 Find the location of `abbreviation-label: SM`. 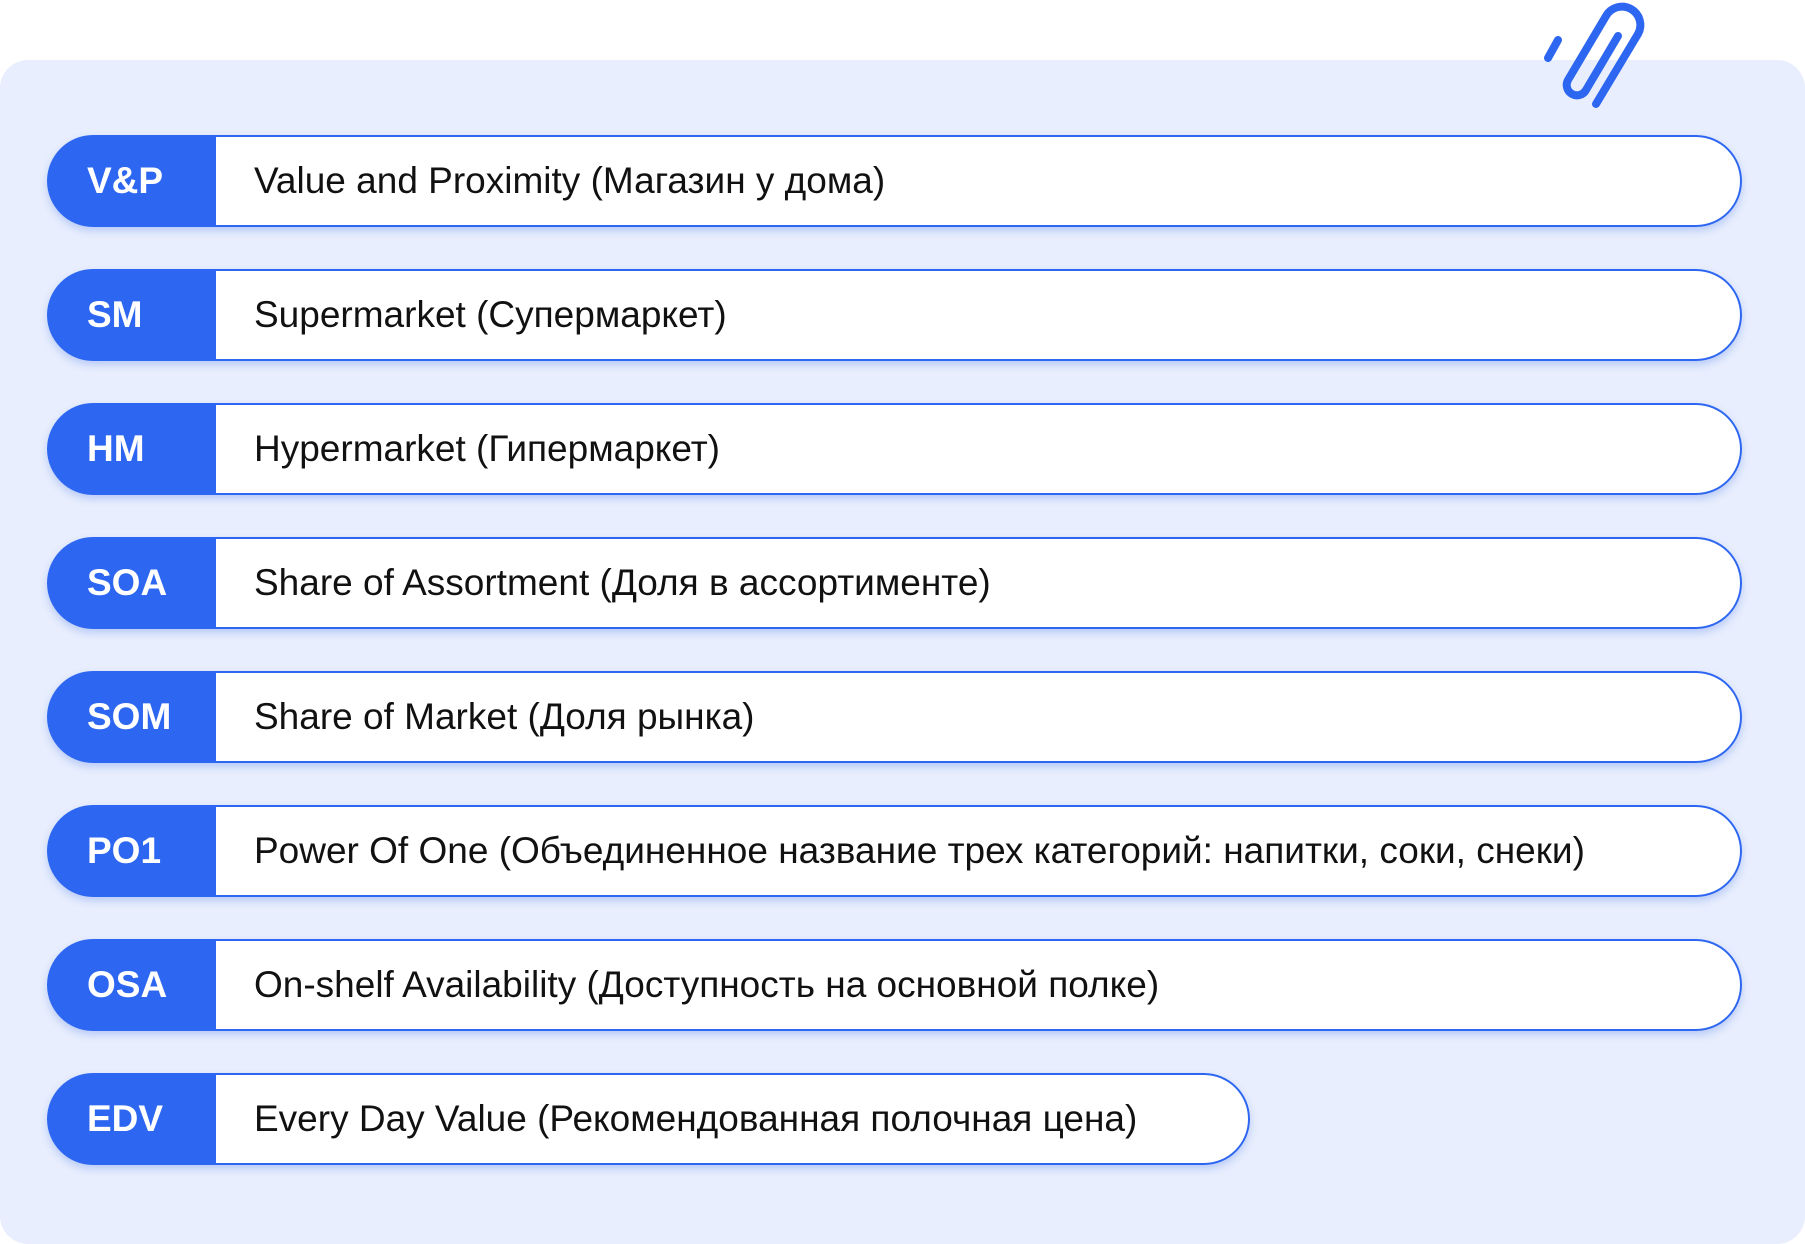

abbreviation-label: SM is located at coordinates (131, 315).